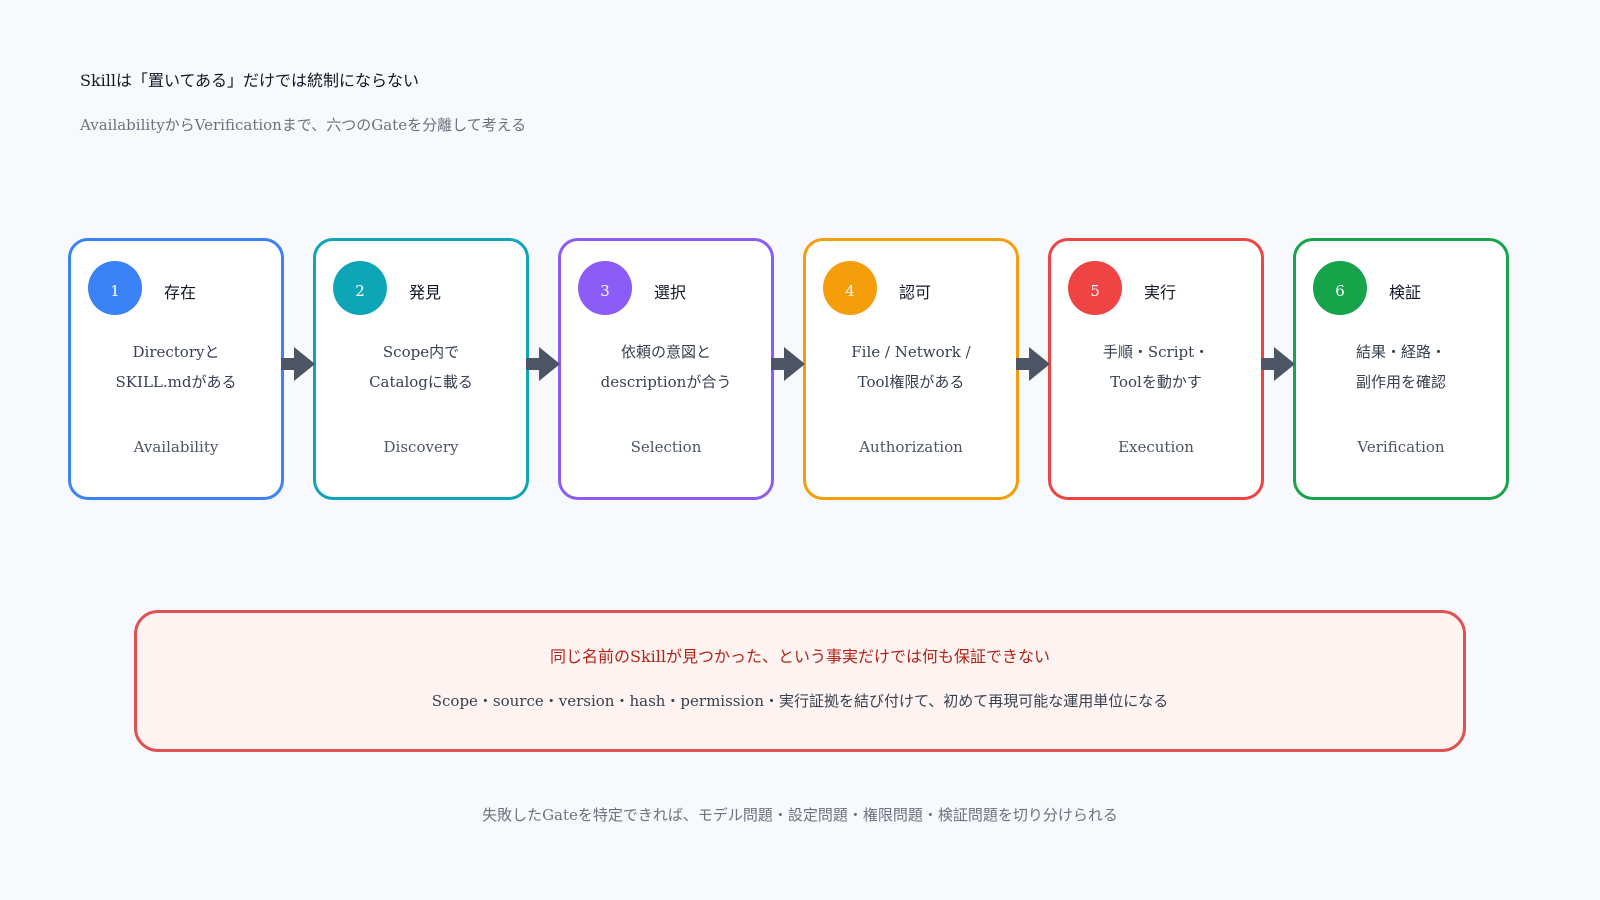 The image size is (1600, 900). I want to click on gate-description: Scope内で Catalogに載る, so click(421, 367).